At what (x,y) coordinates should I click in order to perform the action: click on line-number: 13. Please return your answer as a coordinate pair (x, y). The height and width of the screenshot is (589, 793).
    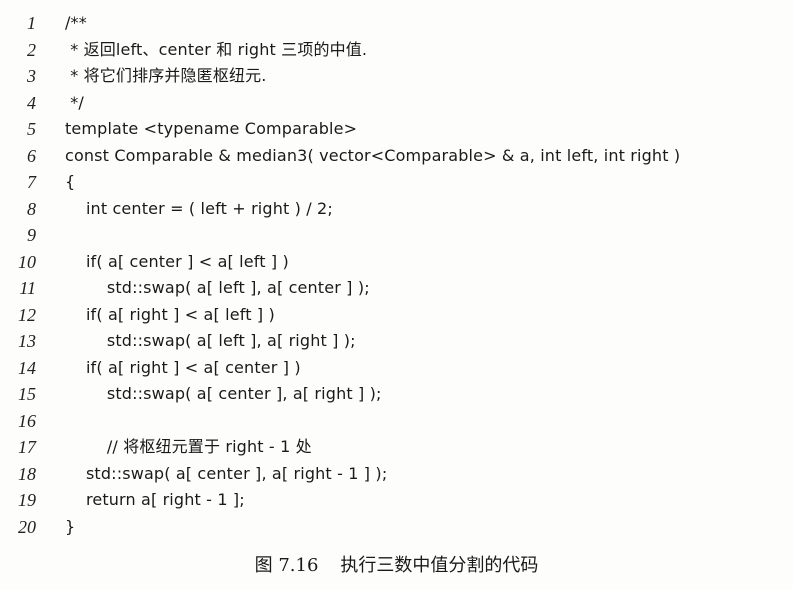
    Looking at the image, I should click on (27, 341).